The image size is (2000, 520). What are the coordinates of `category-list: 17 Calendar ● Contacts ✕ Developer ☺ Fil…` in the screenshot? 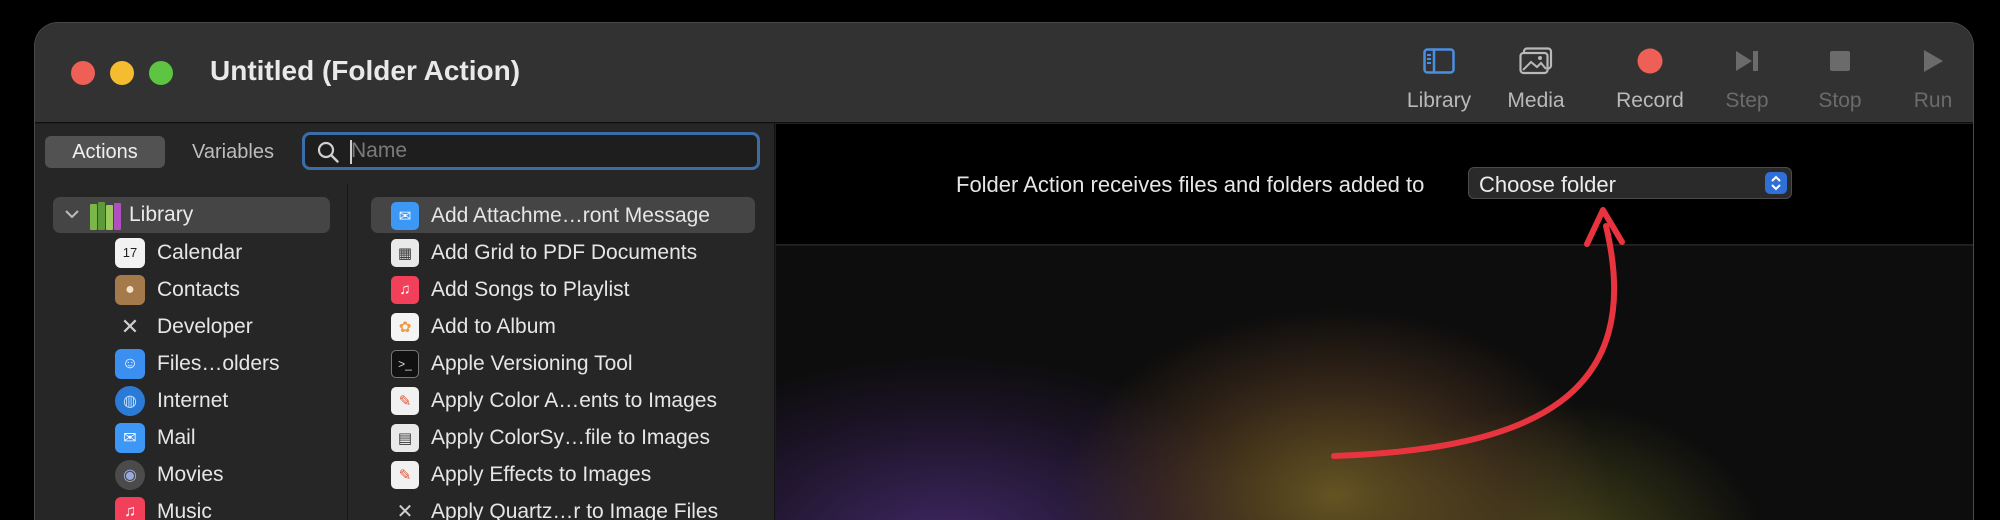 It's located at (197, 377).